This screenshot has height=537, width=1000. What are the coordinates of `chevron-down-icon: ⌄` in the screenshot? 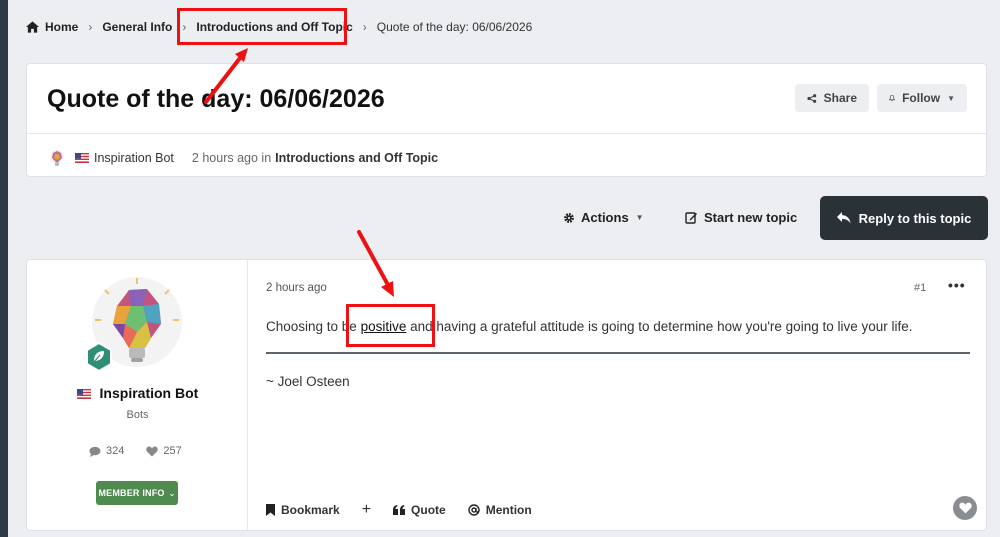 It's located at (172, 493).